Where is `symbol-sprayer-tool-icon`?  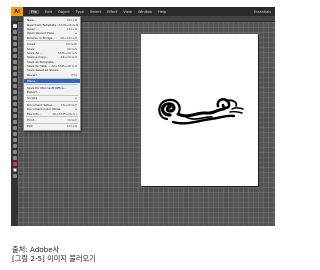
symbol-sprayer-tool-icon is located at coordinates (14, 110).